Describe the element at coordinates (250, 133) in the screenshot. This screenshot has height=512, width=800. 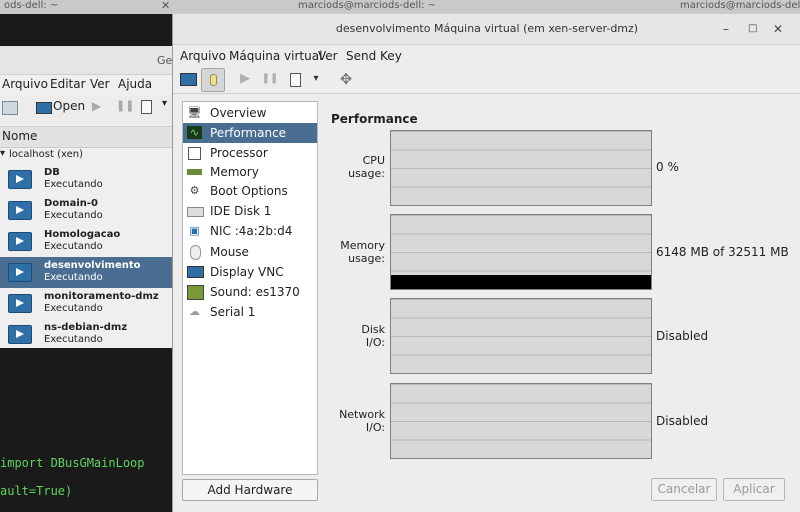
I see `hardware-item-performance: ∿ Performance` at that location.